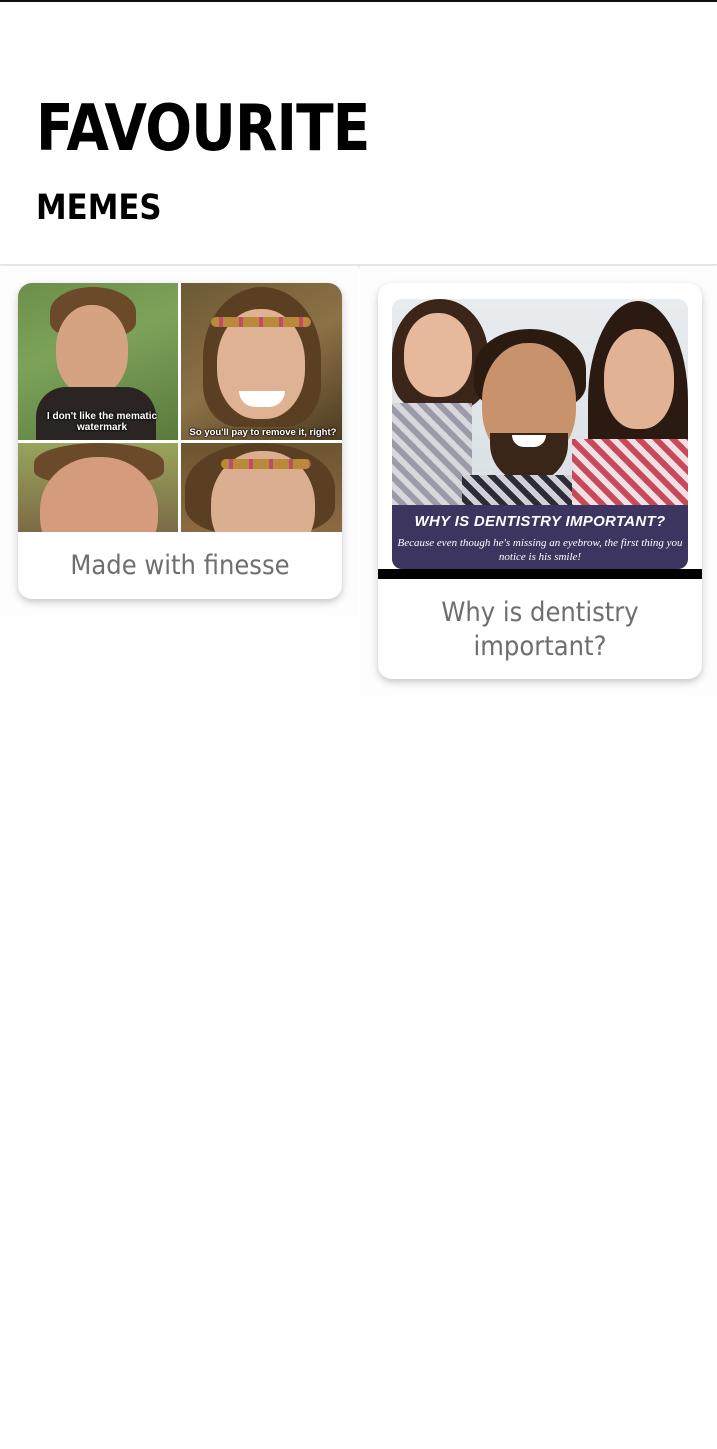 The image size is (717, 1449). What do you see at coordinates (180, 565) in the screenshot?
I see `meme-caption: Made with finesse` at bounding box center [180, 565].